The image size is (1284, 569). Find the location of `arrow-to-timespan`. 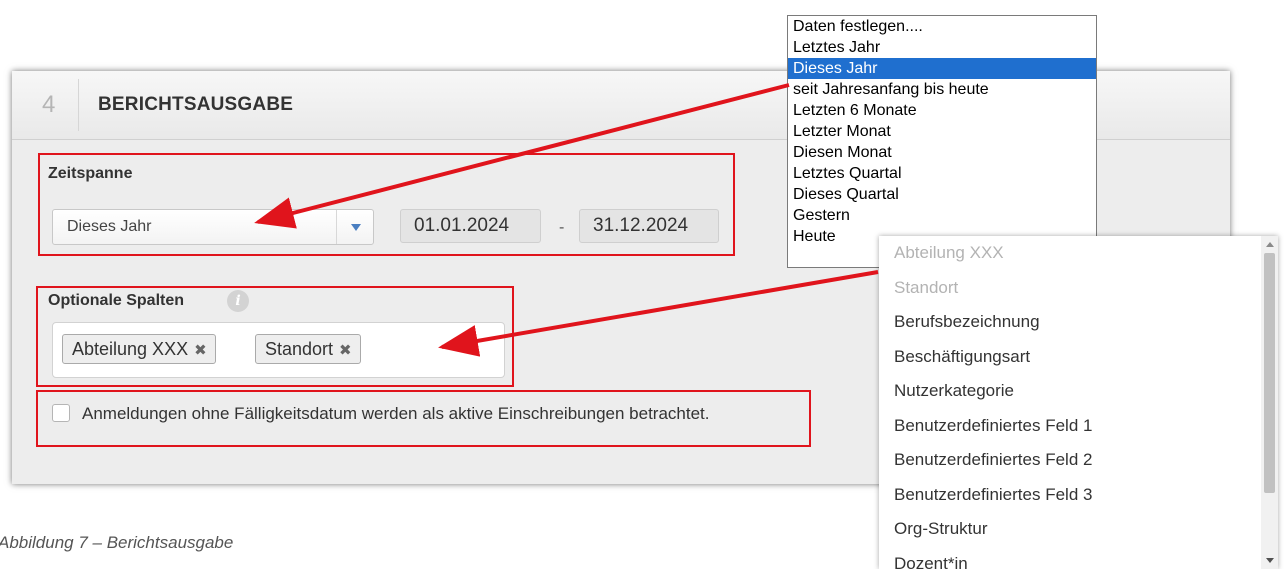

arrow-to-timespan is located at coordinates (522, 156).